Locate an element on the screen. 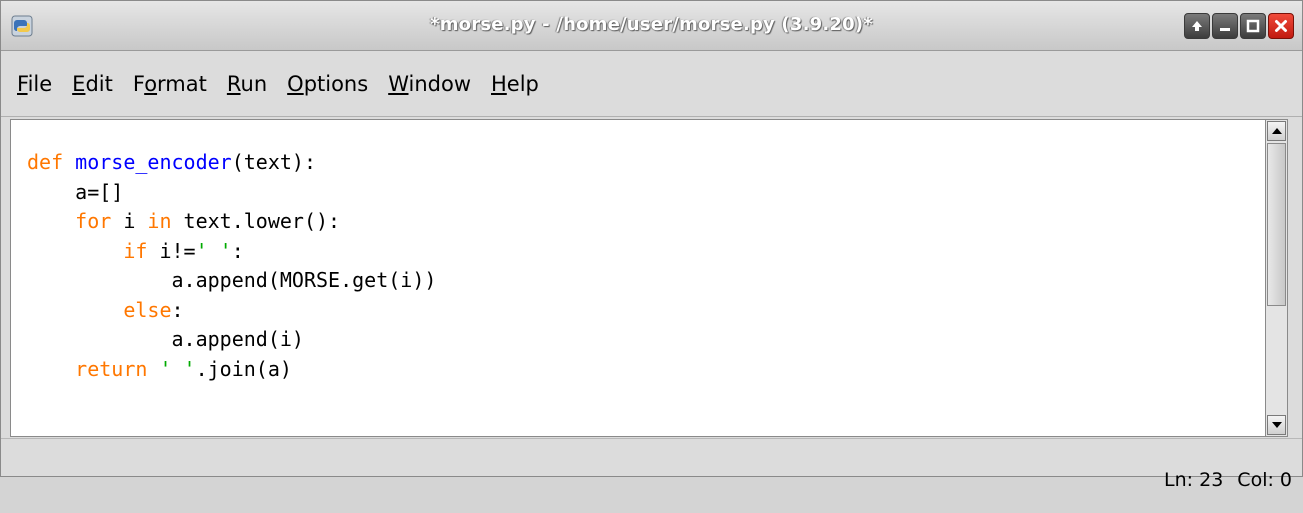 Image resolution: width=1303 pixels, height=513 pixels. code-line: else: is located at coordinates (231, 311).